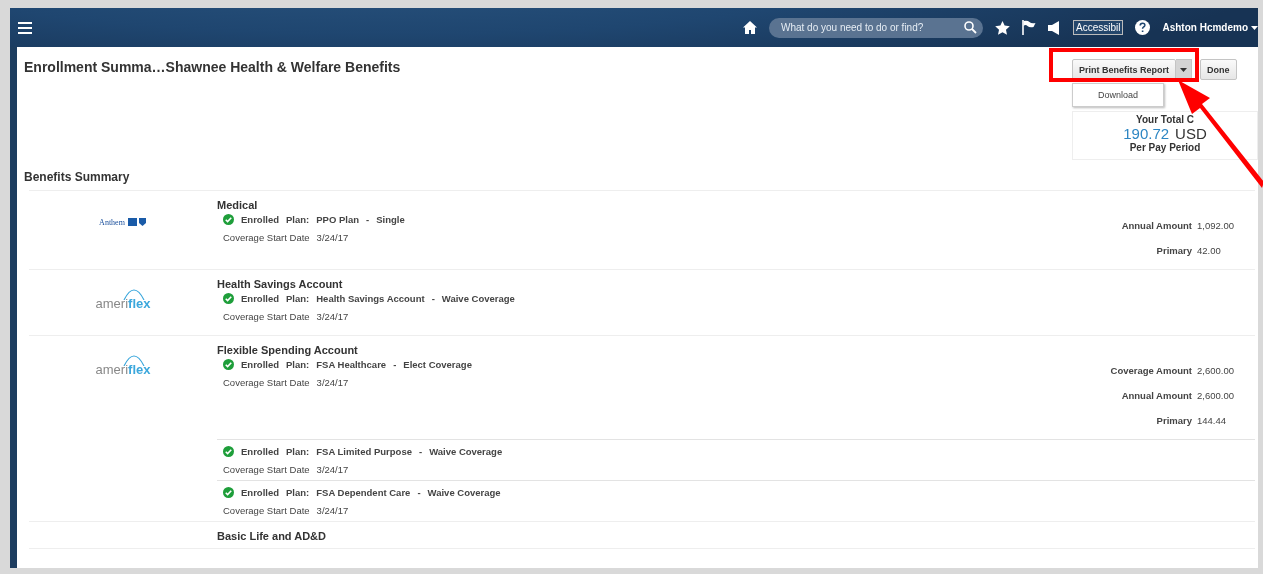  I want to click on page-title: Enrollment Summa…Shawnee Health & Welfare Benefits, so click(213, 67).